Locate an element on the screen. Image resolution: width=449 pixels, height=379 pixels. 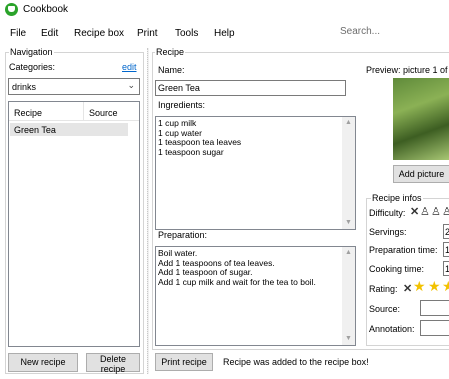
annotation-label: Annotation: is located at coordinates (392, 329).